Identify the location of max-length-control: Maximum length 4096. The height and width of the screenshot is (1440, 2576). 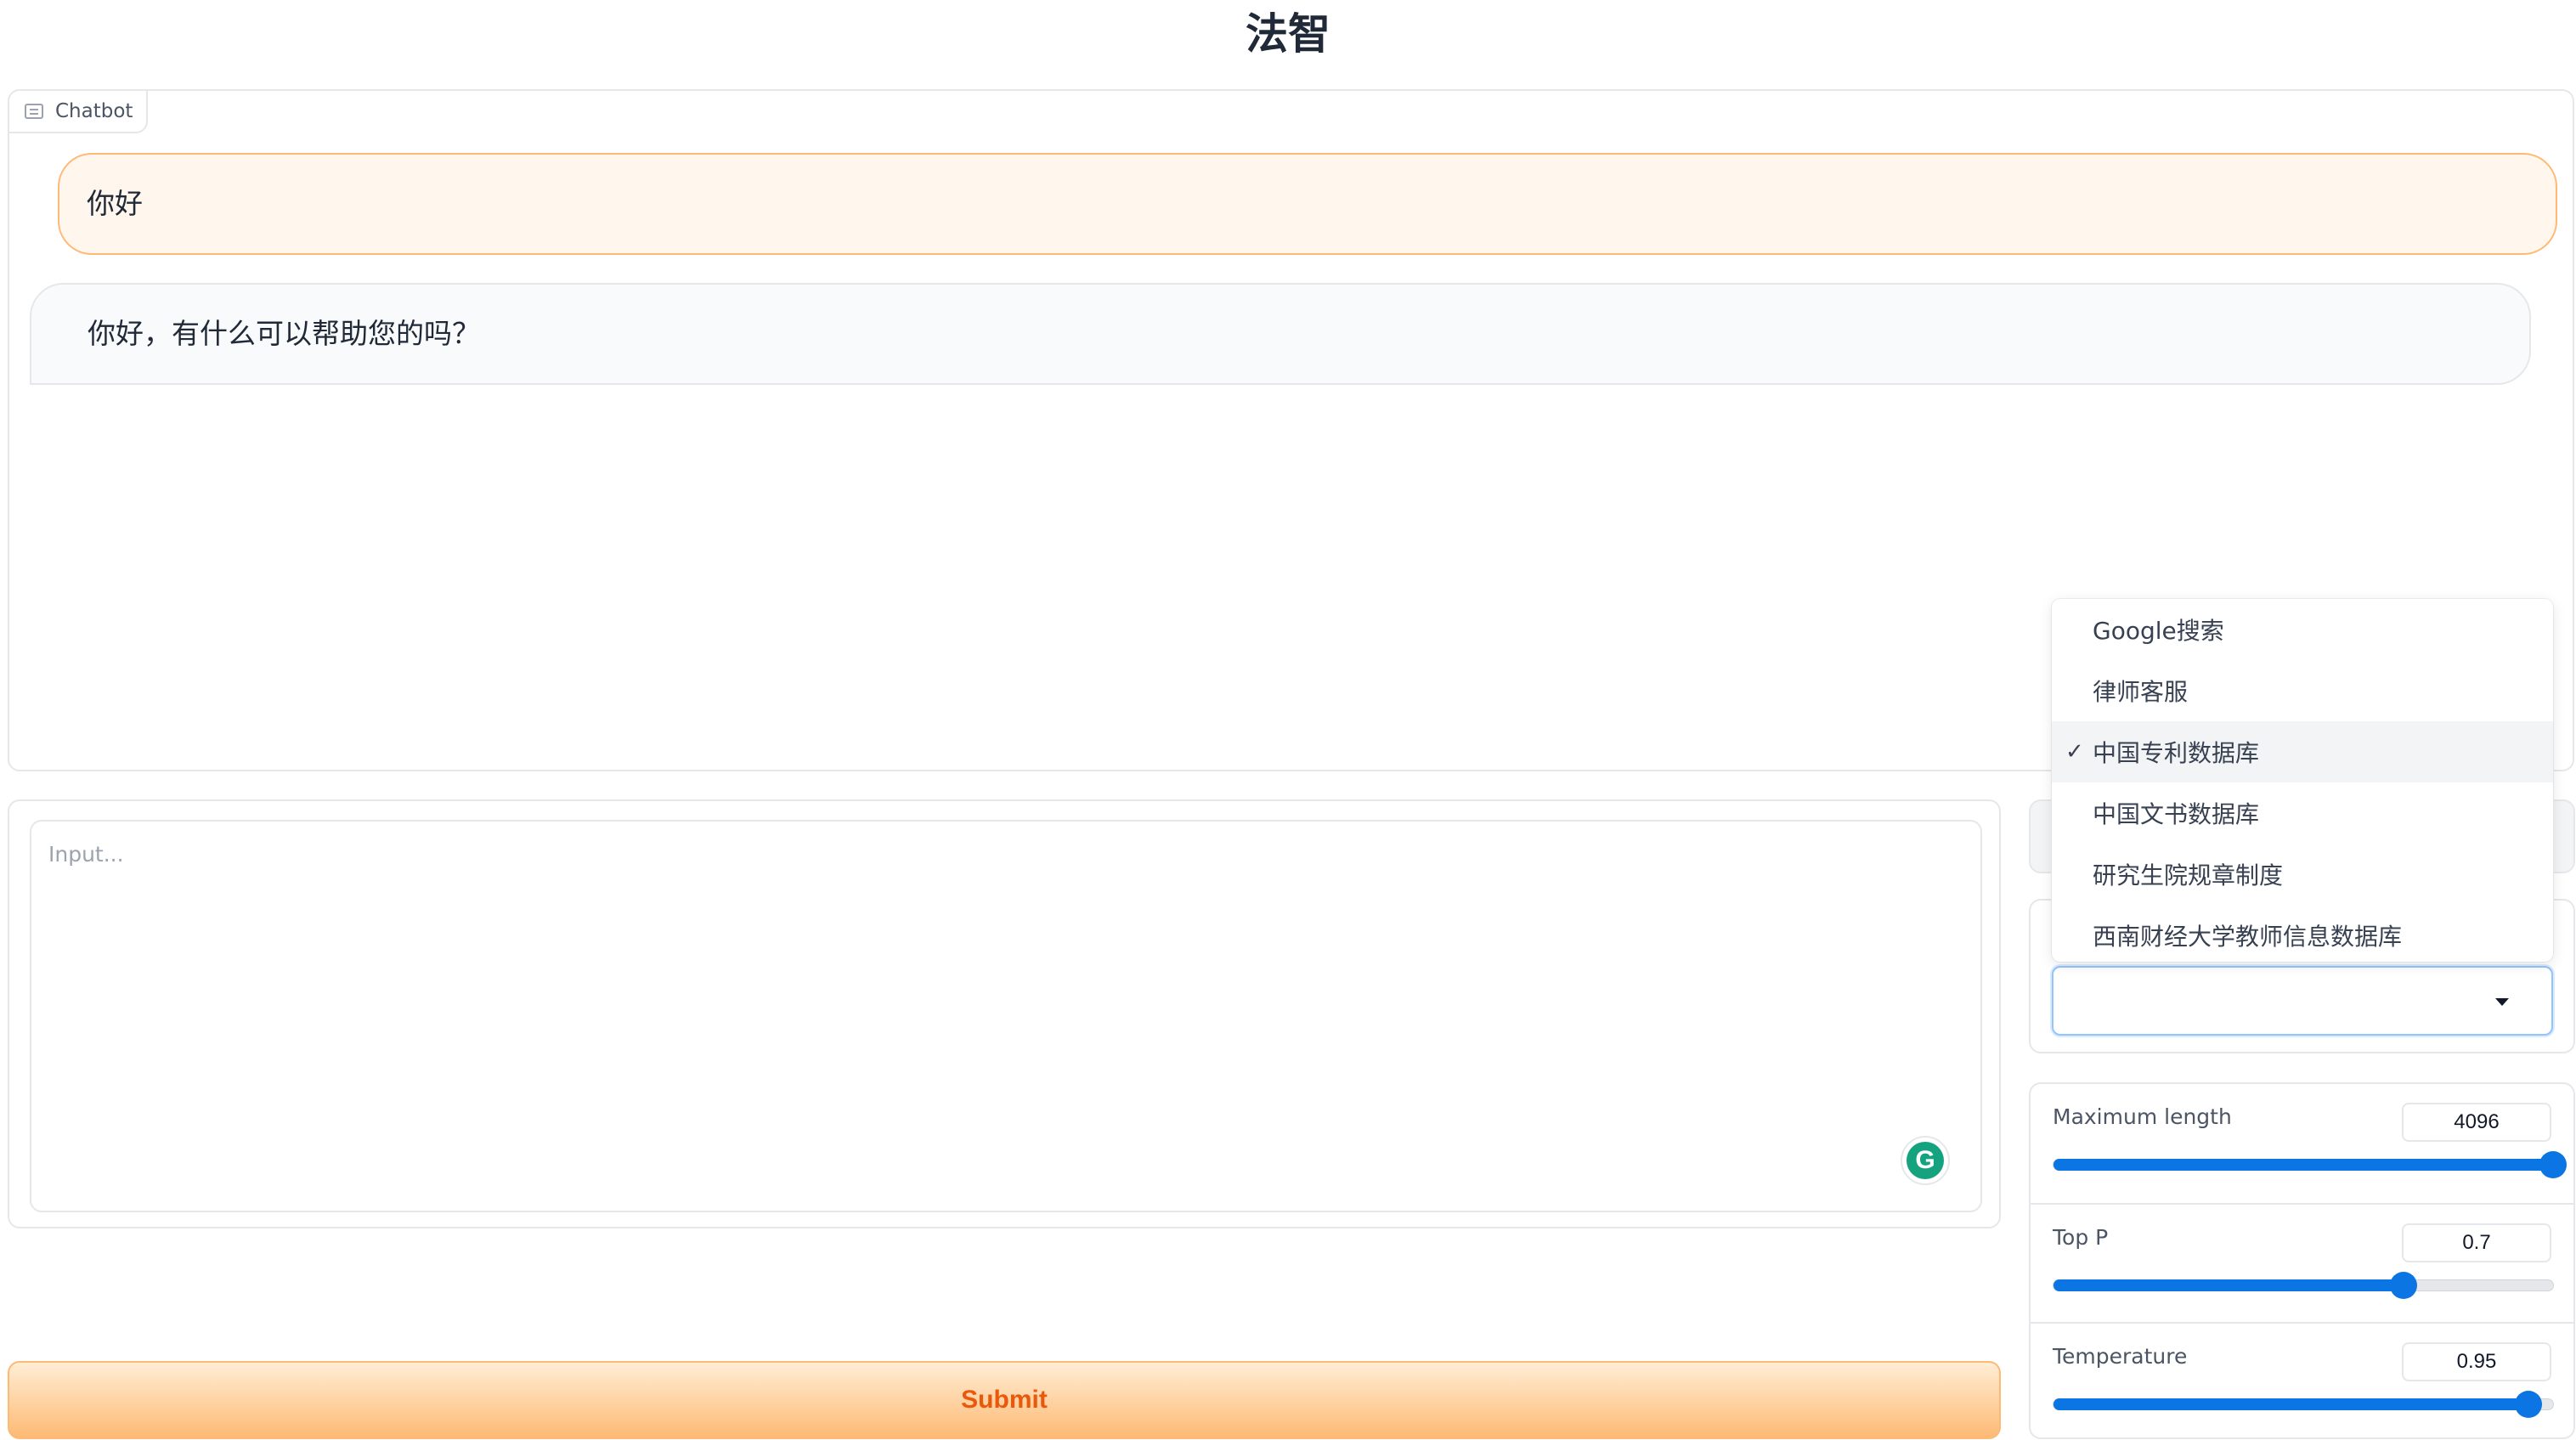
(2302, 1143).